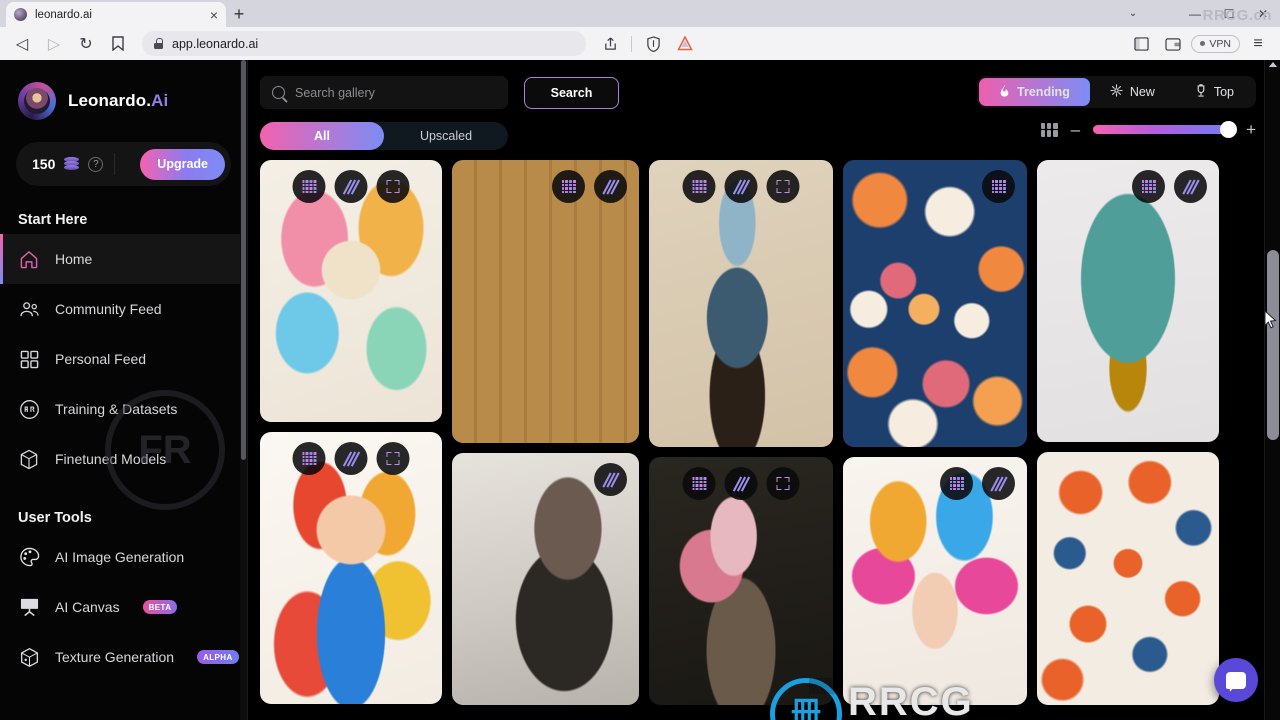 The height and width of the screenshot is (720, 1280). I want to click on wallet-icon, so click(1173, 44).